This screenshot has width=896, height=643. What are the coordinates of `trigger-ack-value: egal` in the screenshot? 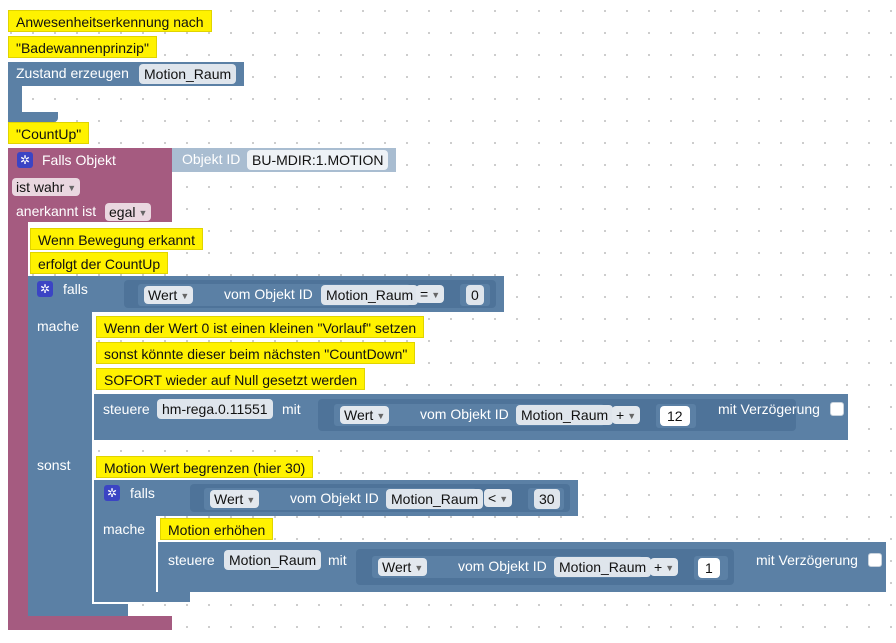 It's located at (122, 212).